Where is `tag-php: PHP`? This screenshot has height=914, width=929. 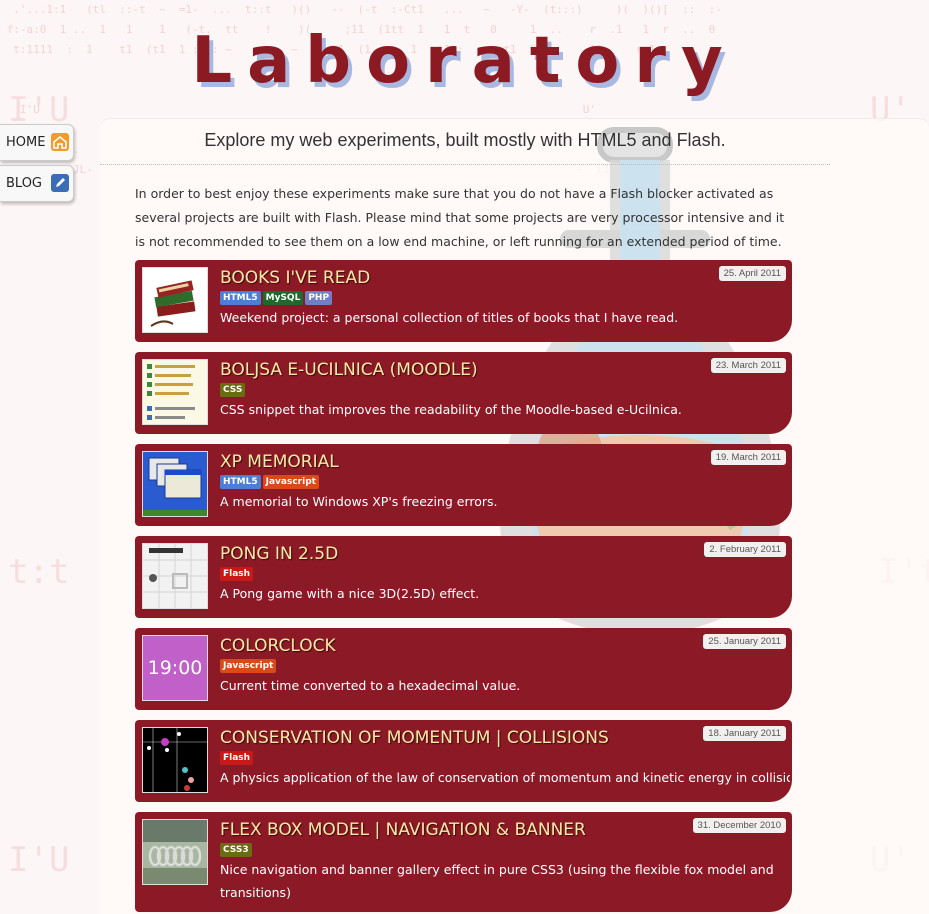
tag-php: PHP is located at coordinates (319, 298).